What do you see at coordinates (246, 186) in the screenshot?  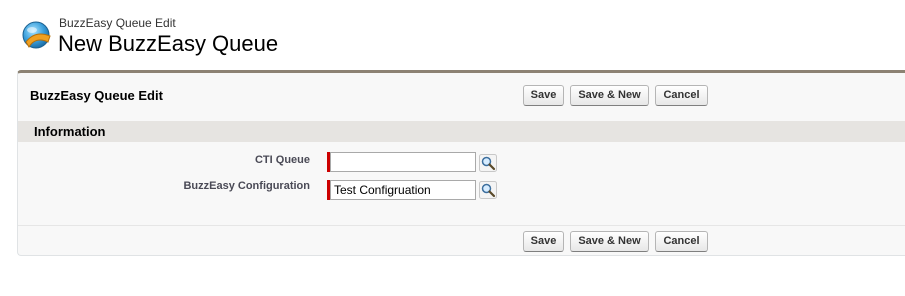 I see `buzzeasy-configuration-label: BuzzEasy Configuration` at bounding box center [246, 186].